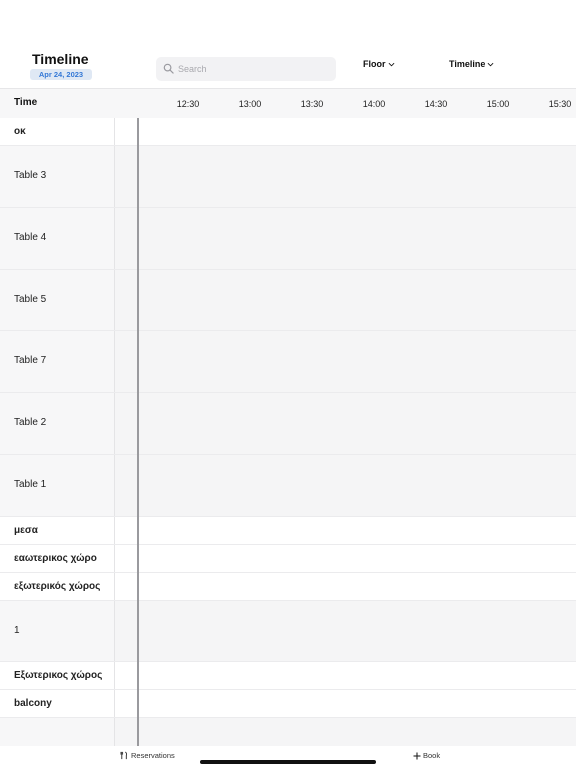 Image resolution: width=576 pixels, height=768 pixels. What do you see at coordinates (30, 422) in the screenshot?
I see `row-label: Table 2` at bounding box center [30, 422].